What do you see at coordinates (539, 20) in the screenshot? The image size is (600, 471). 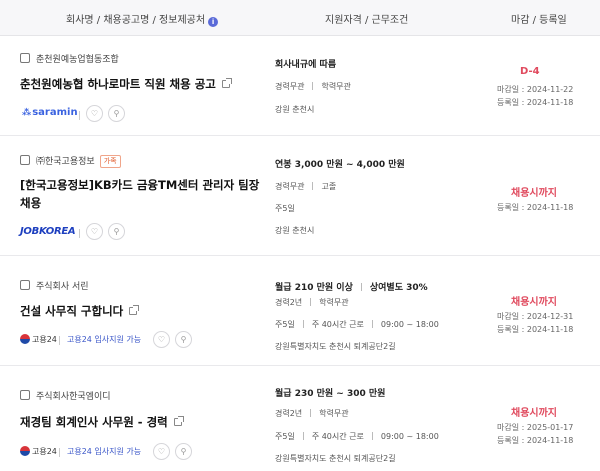 I see `header-deadline-column: 마감 / 등록일` at bounding box center [539, 20].